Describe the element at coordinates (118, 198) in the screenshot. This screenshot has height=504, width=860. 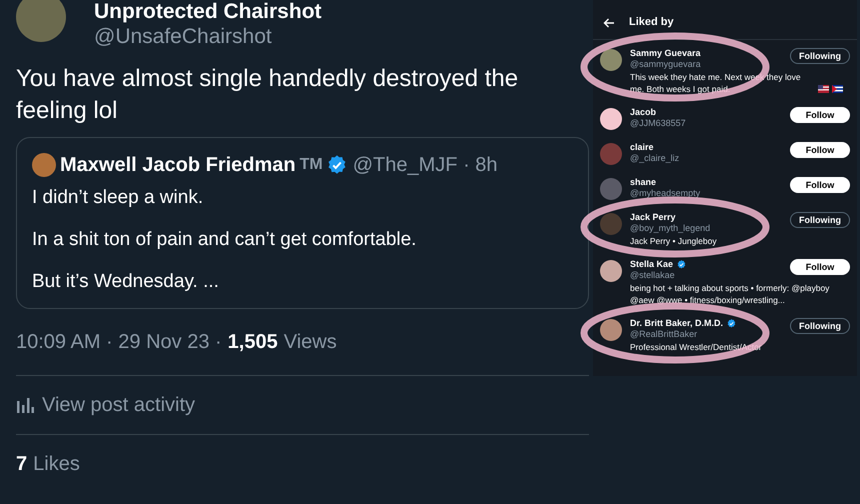
I see `quoted-paragraph: I didn’t sleep a wink.` at that location.